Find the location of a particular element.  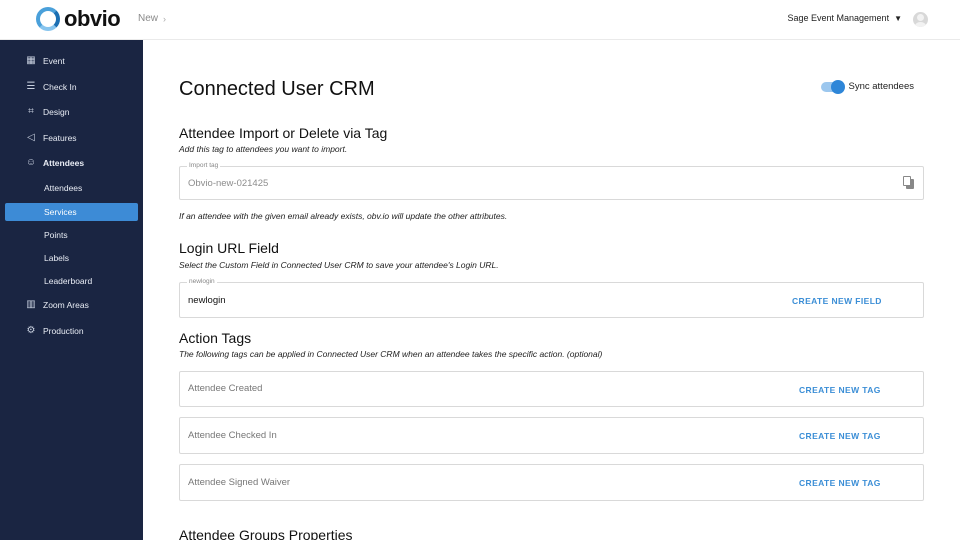

sidebar-subitem-labels: Labels is located at coordinates (71, 258).